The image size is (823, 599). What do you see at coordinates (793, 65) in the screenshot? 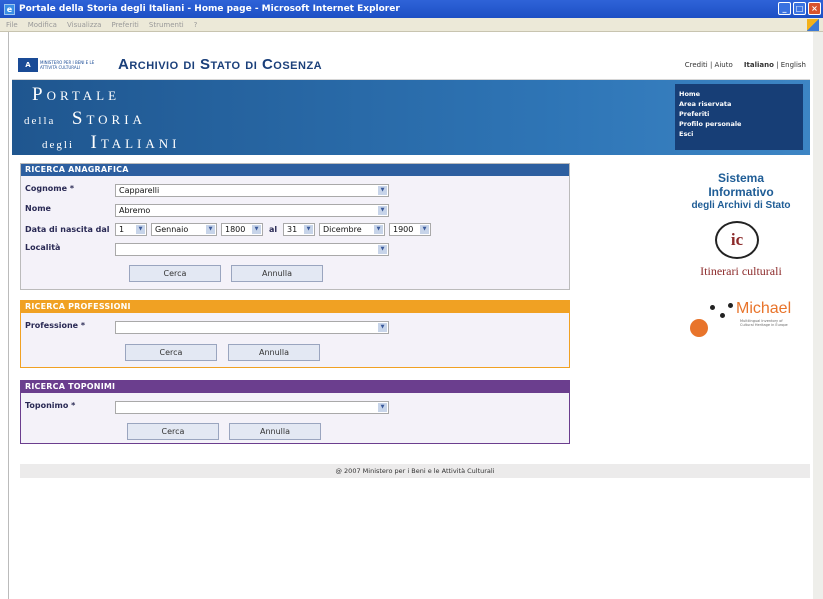
I see `english-link: English` at bounding box center [793, 65].